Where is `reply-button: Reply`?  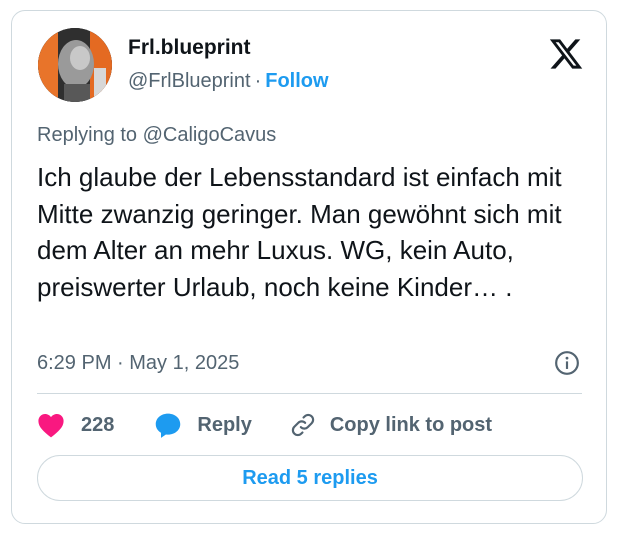 reply-button: Reply is located at coordinates (203, 425).